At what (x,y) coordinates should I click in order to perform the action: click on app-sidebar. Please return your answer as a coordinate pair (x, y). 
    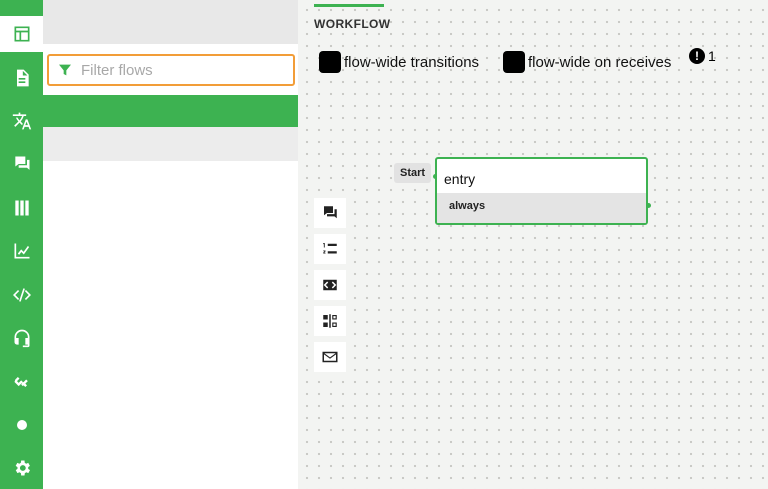
    Looking at the image, I should click on (21, 244).